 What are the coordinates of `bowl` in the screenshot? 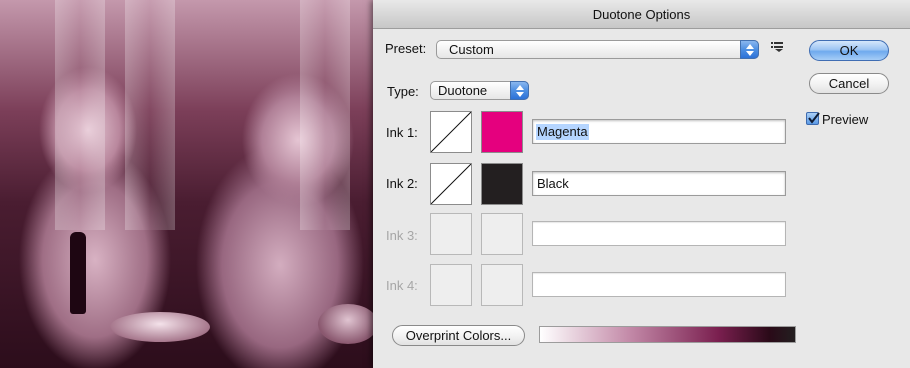 It's located at (160, 327).